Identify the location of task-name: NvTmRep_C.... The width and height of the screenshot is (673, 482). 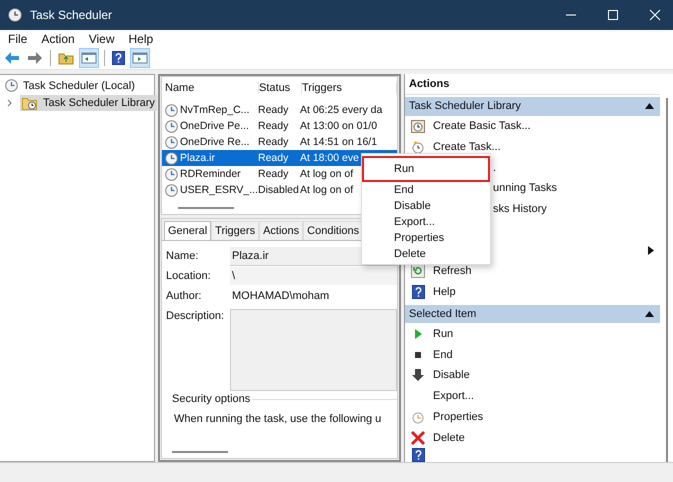
(215, 110).